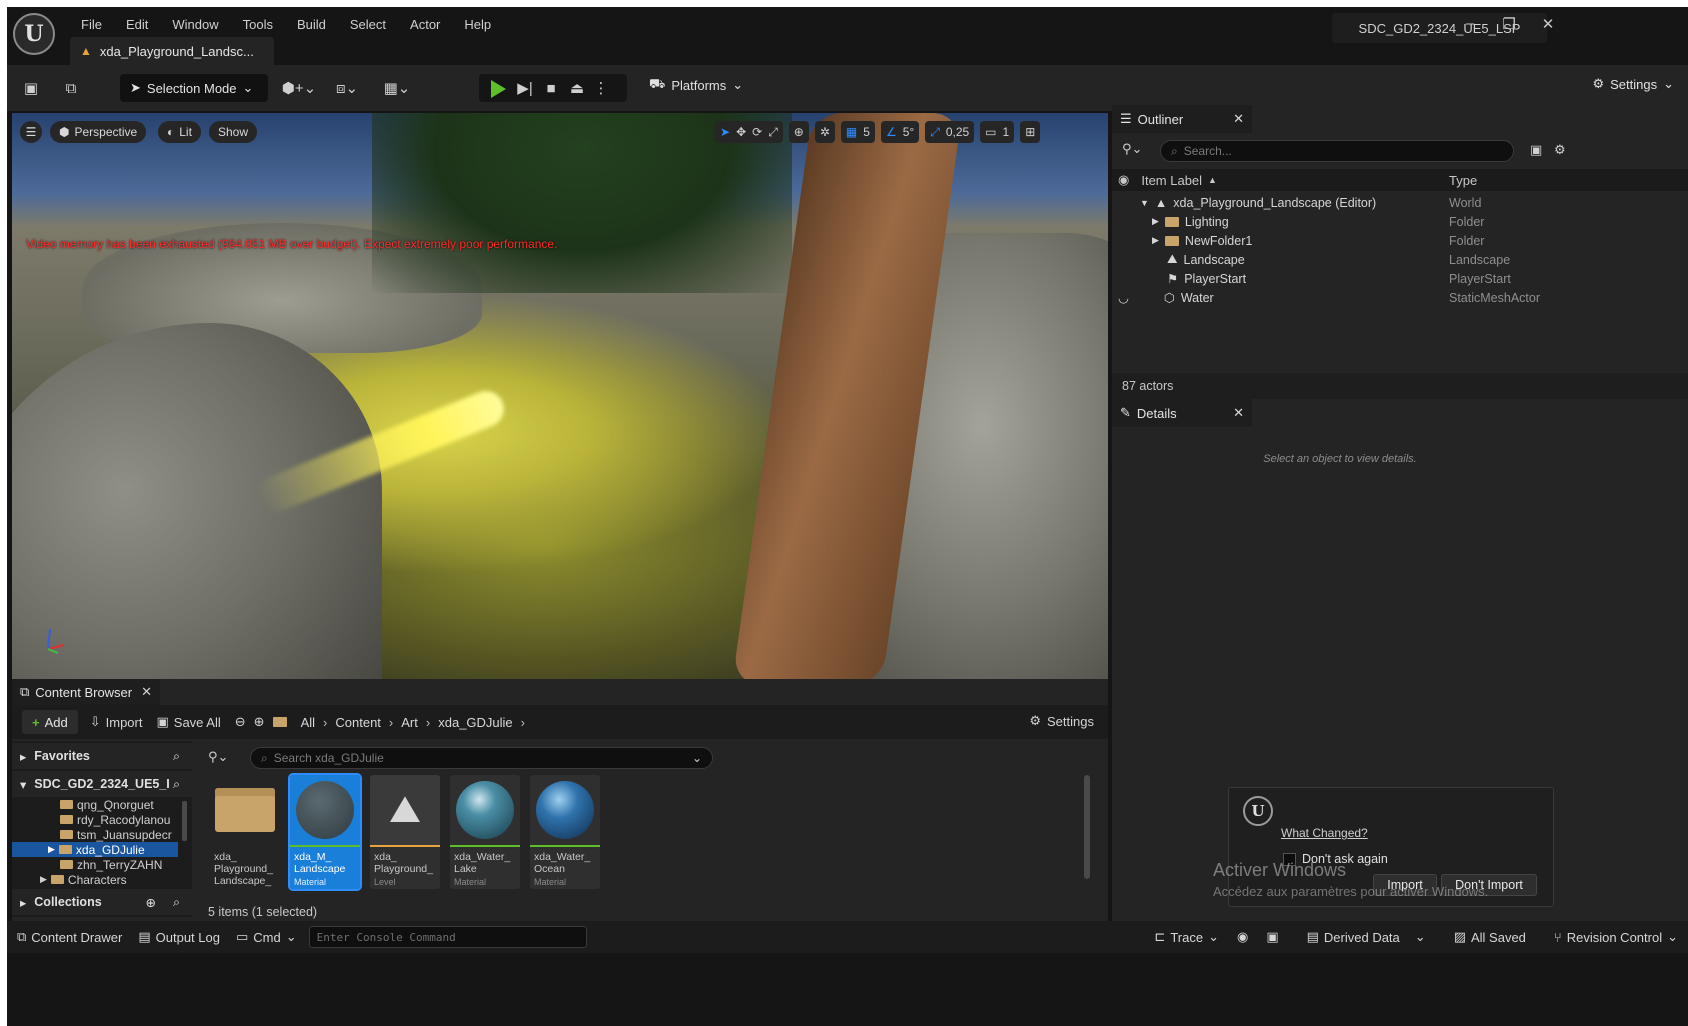 The height and width of the screenshot is (1026, 1688). What do you see at coordinates (188, 722) in the screenshot?
I see `save-all-button: ▣ Save All` at bounding box center [188, 722].